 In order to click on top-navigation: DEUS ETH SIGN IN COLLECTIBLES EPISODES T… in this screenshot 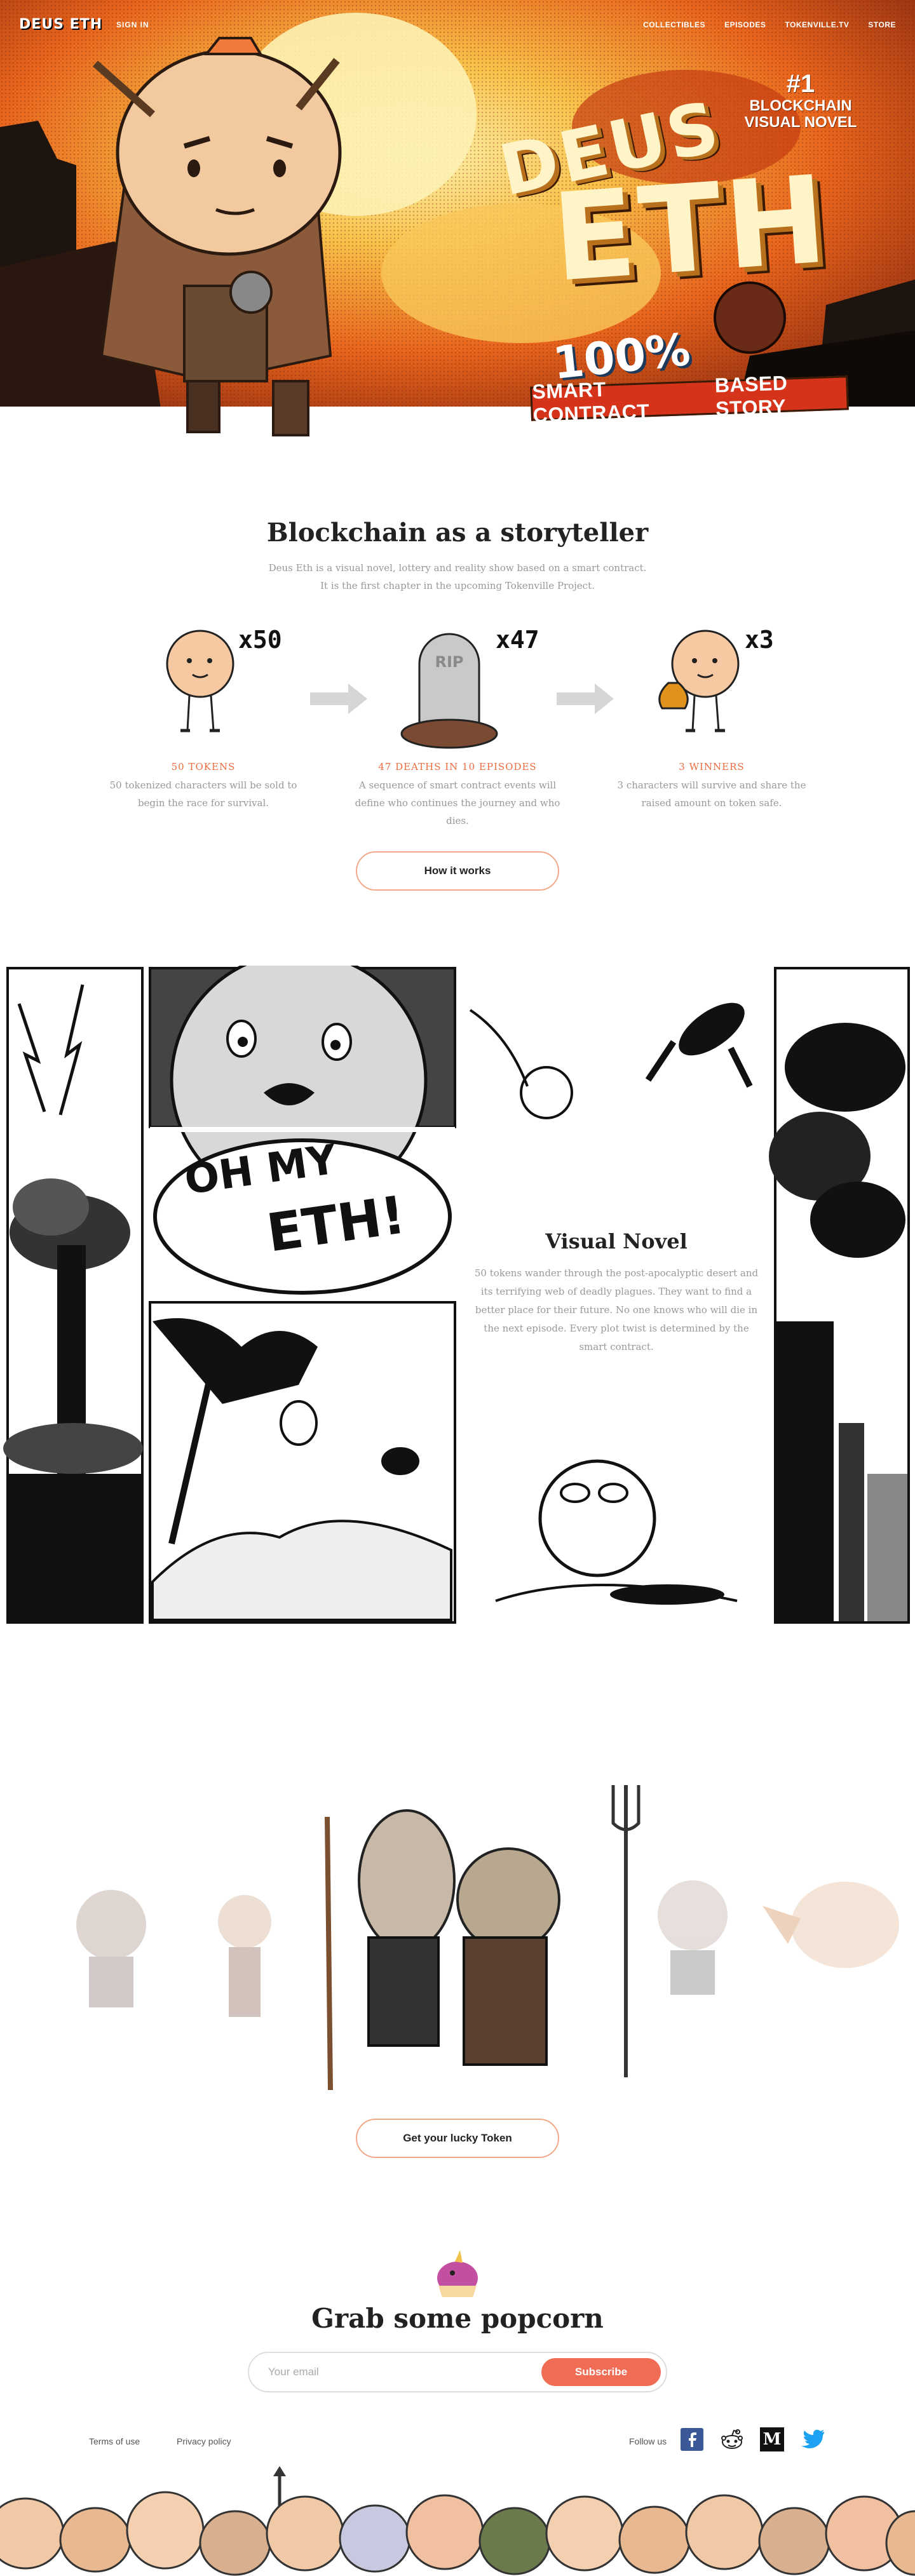, I will do `click(457, 25)`.